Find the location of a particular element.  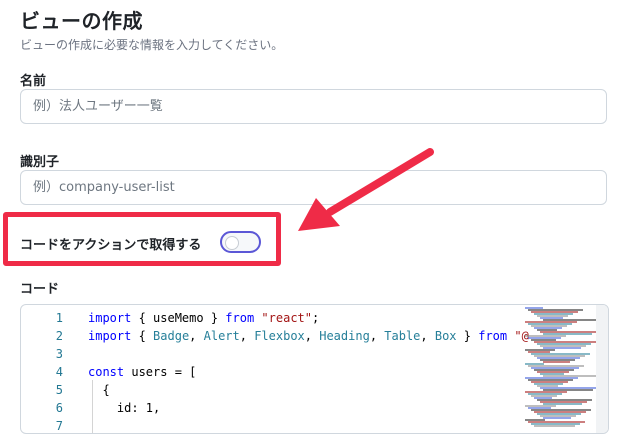

code-text: id: 1, is located at coordinates (124, 408).